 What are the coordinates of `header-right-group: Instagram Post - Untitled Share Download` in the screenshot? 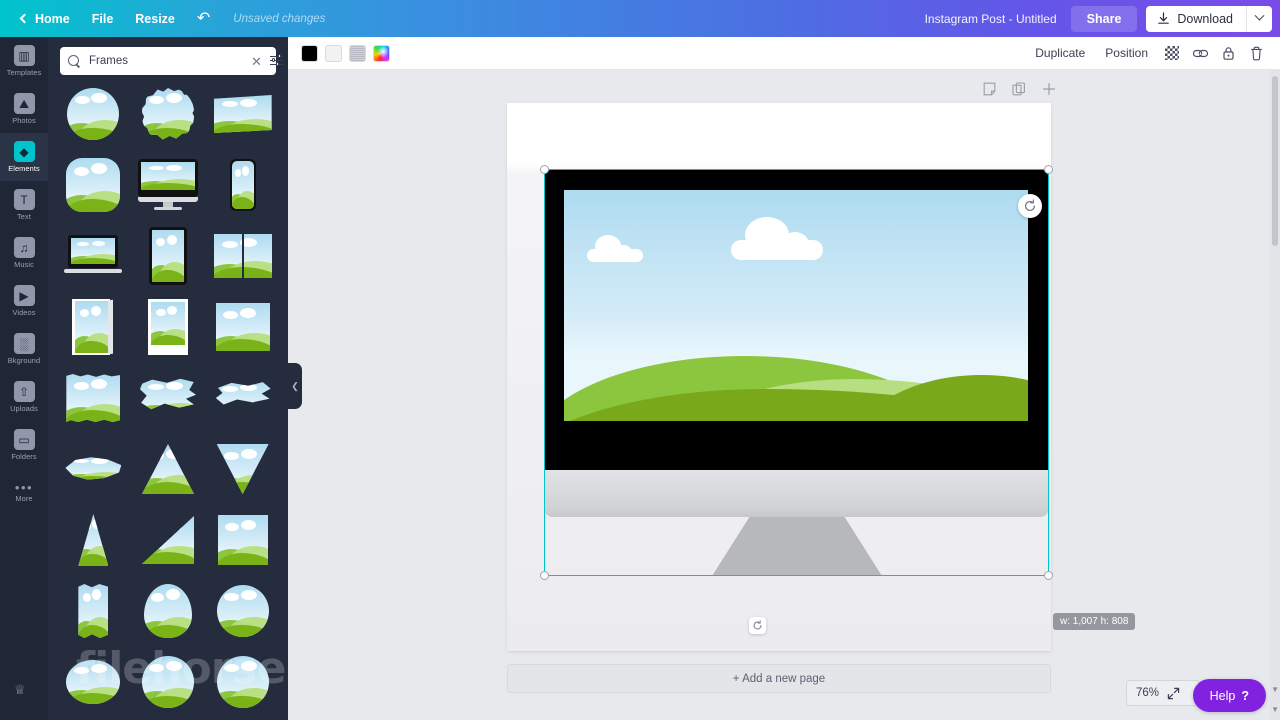 It's located at (1102, 18).